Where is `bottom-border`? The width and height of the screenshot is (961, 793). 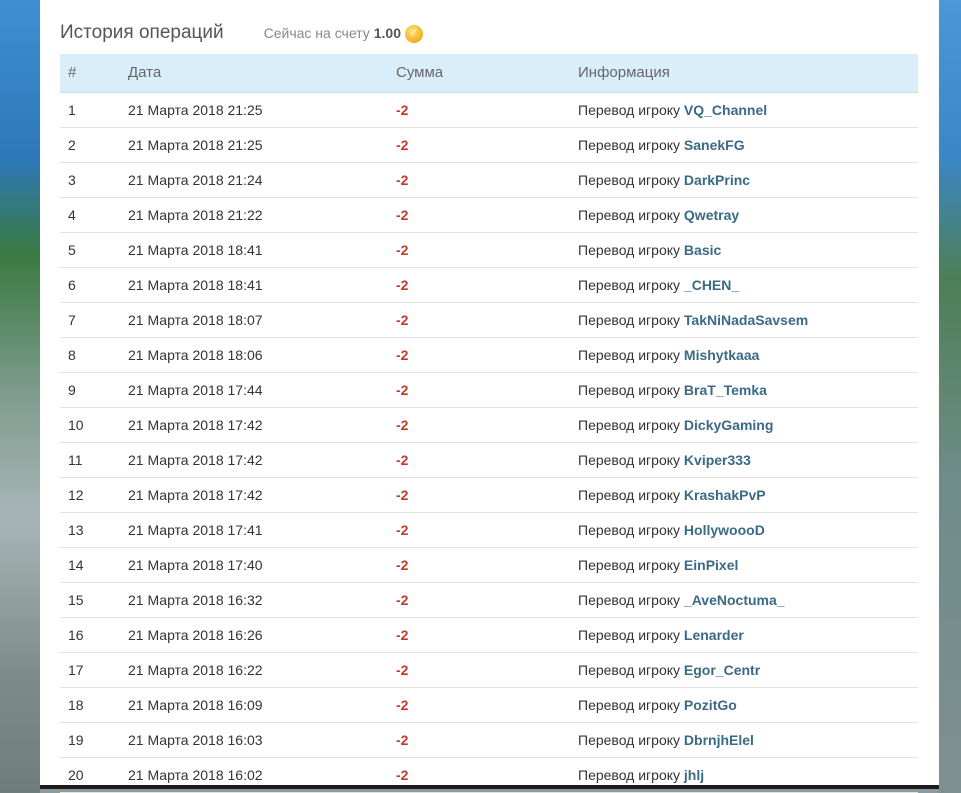 bottom-border is located at coordinates (489, 787).